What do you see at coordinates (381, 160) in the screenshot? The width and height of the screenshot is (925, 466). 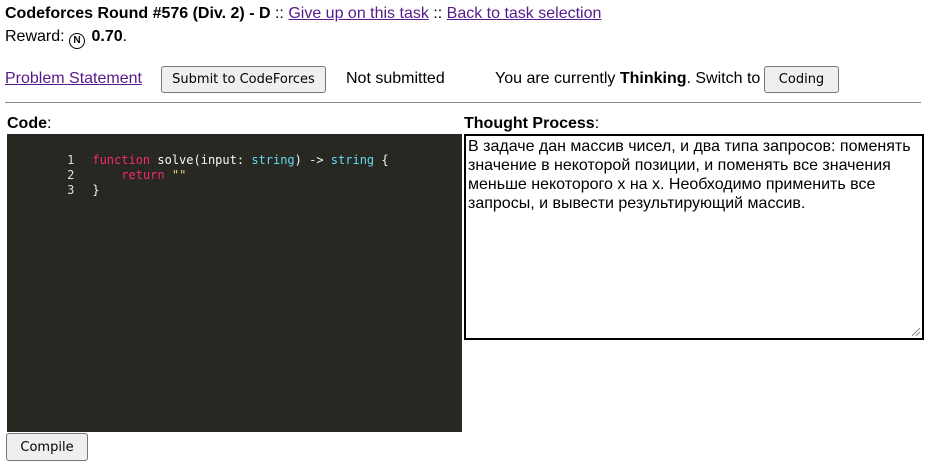 I see `code-text: {` at bounding box center [381, 160].